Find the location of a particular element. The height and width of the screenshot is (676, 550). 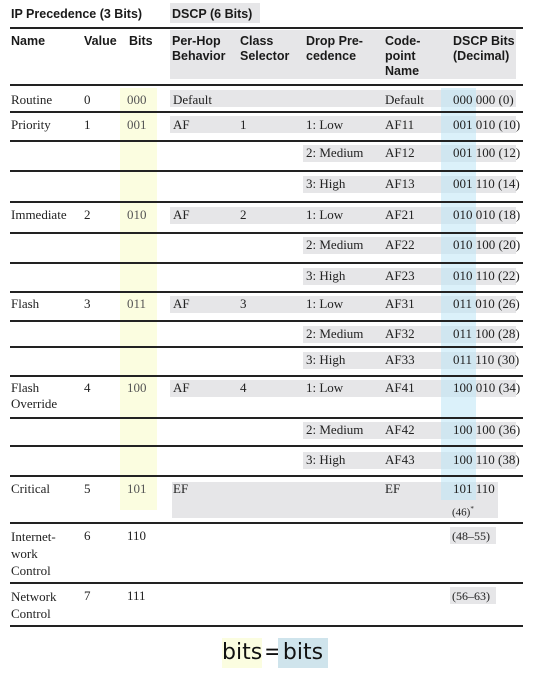

cell-value: 7 is located at coordinates (87, 595).